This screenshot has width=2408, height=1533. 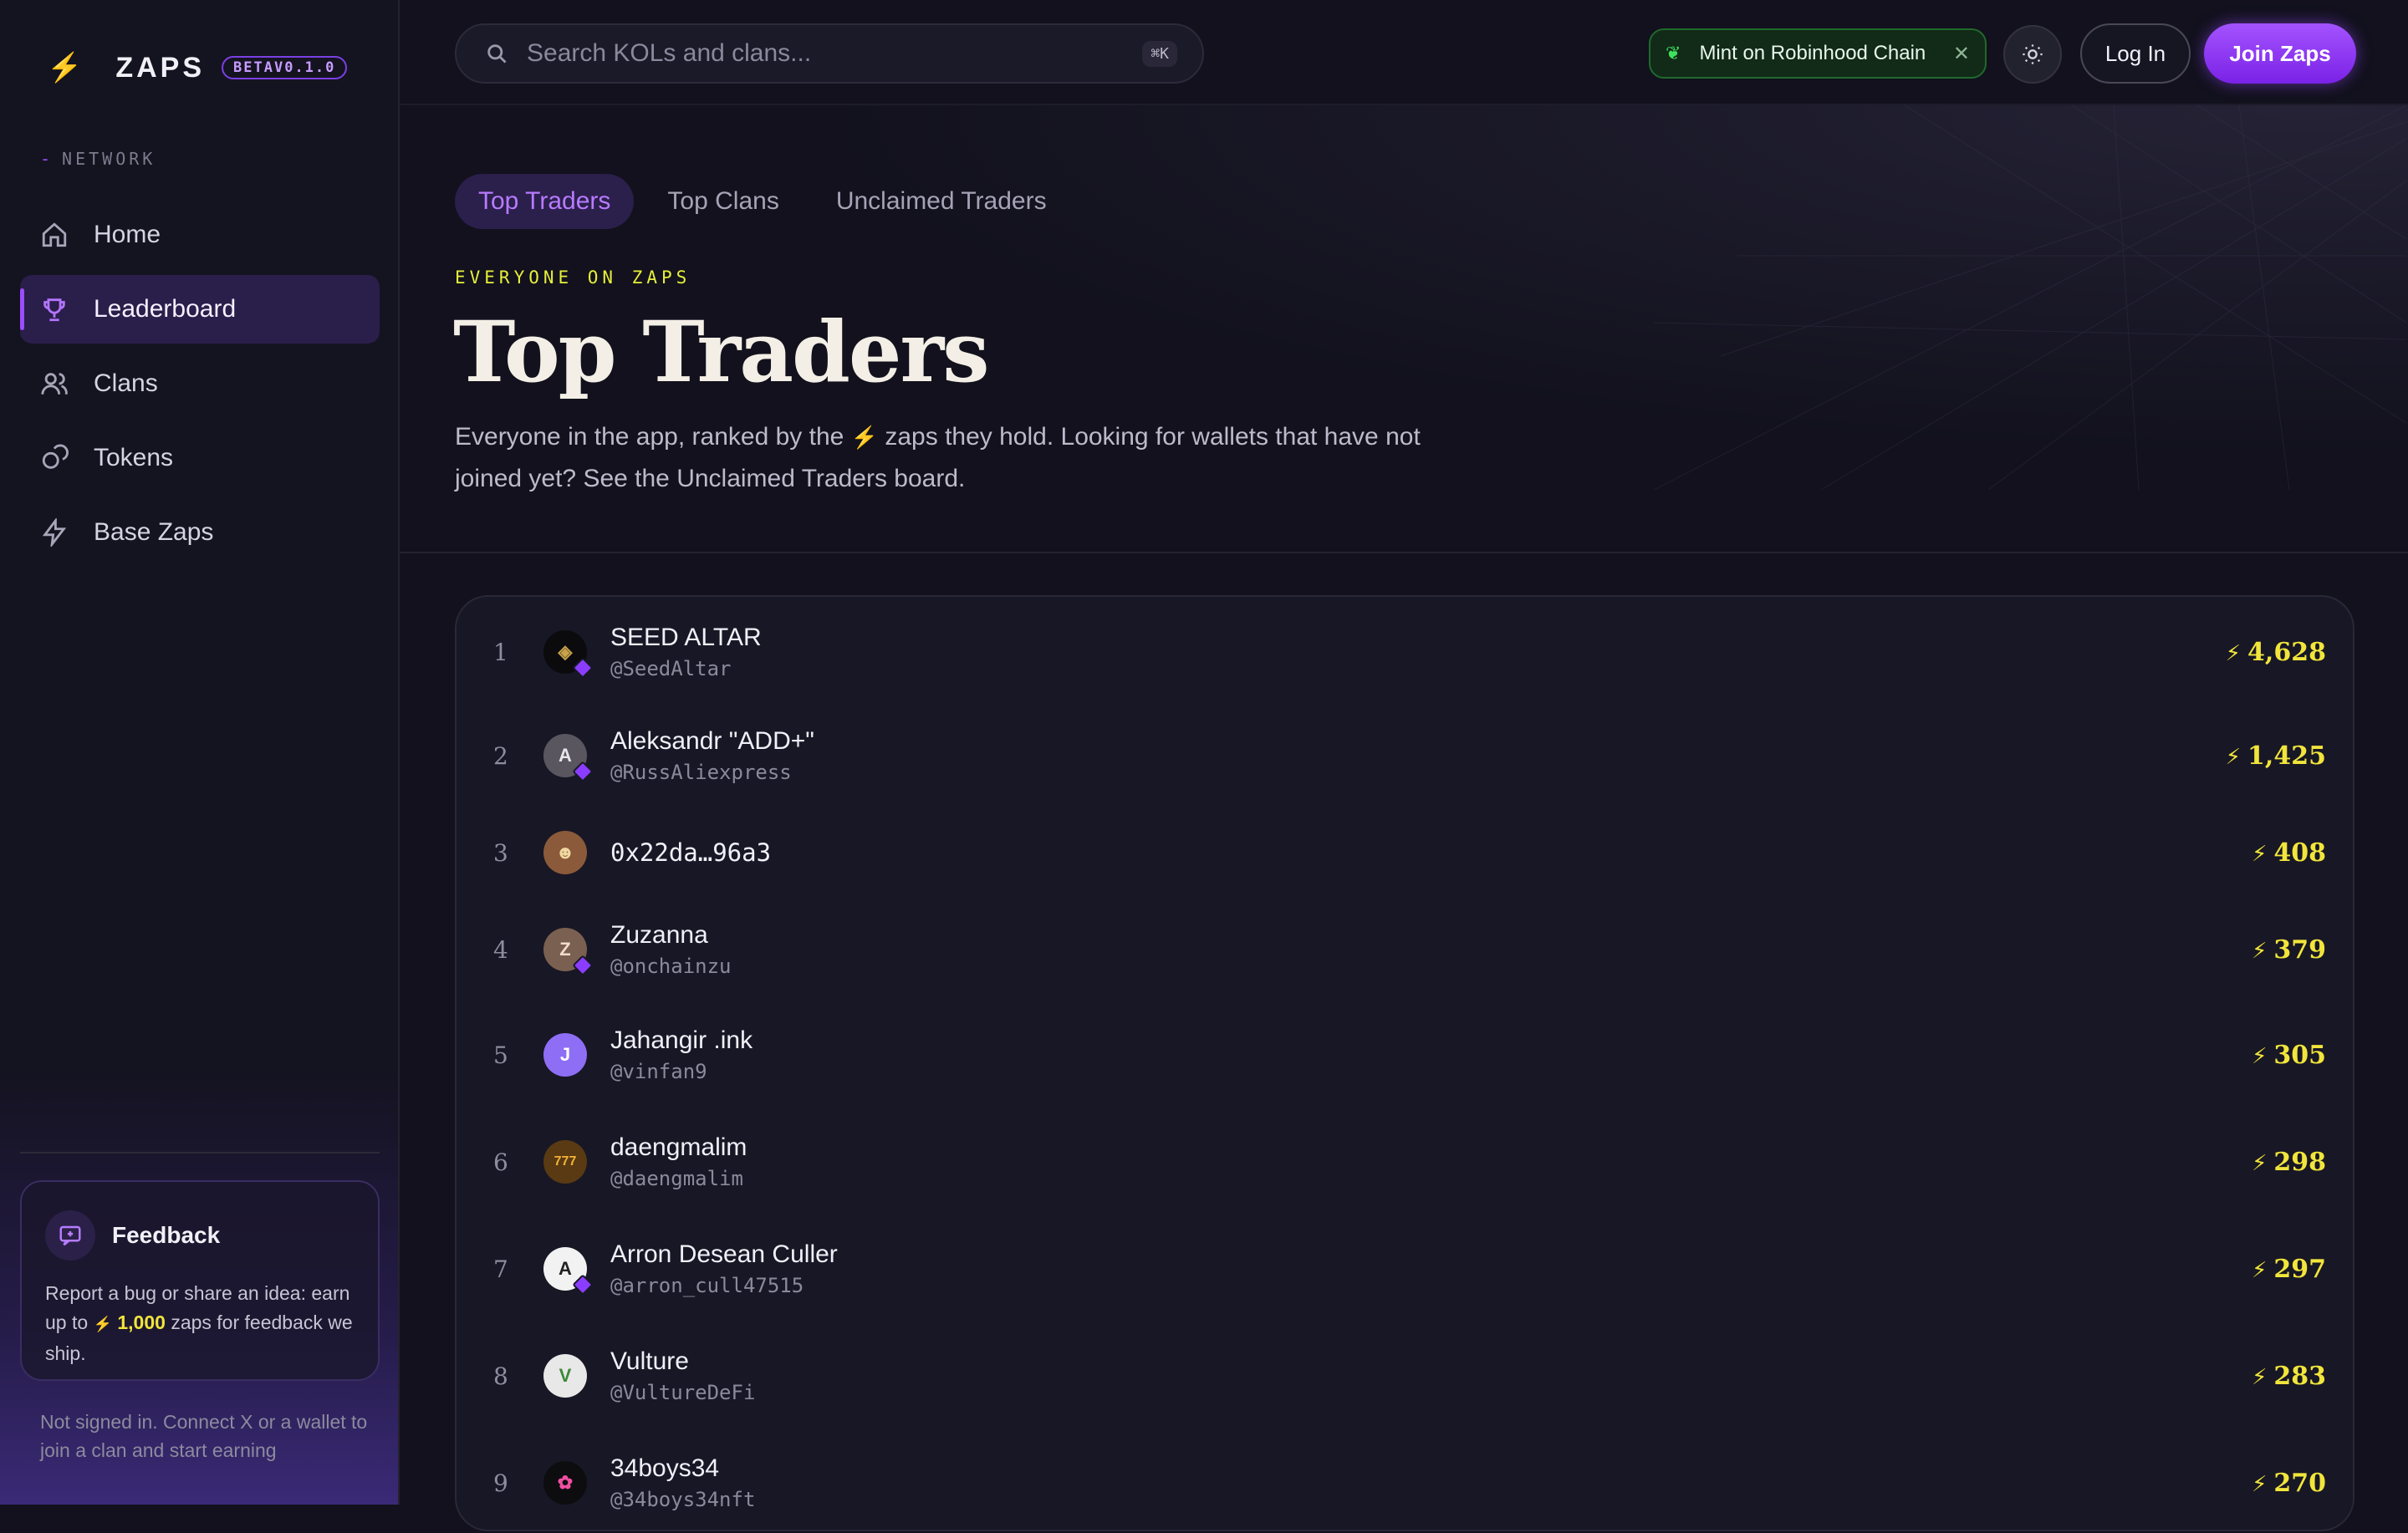 What do you see at coordinates (2299, 853) in the screenshot?
I see `zaps-value: 408` at bounding box center [2299, 853].